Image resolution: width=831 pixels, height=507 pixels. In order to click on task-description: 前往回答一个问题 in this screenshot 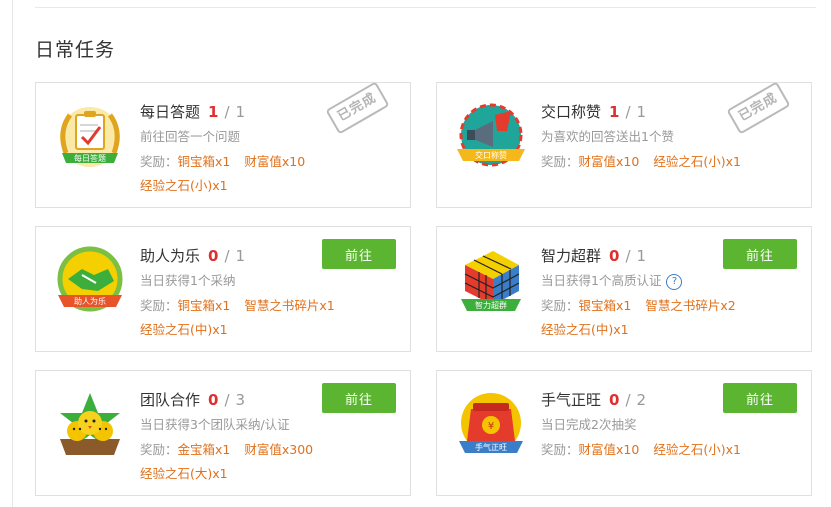, I will do `click(190, 136)`.